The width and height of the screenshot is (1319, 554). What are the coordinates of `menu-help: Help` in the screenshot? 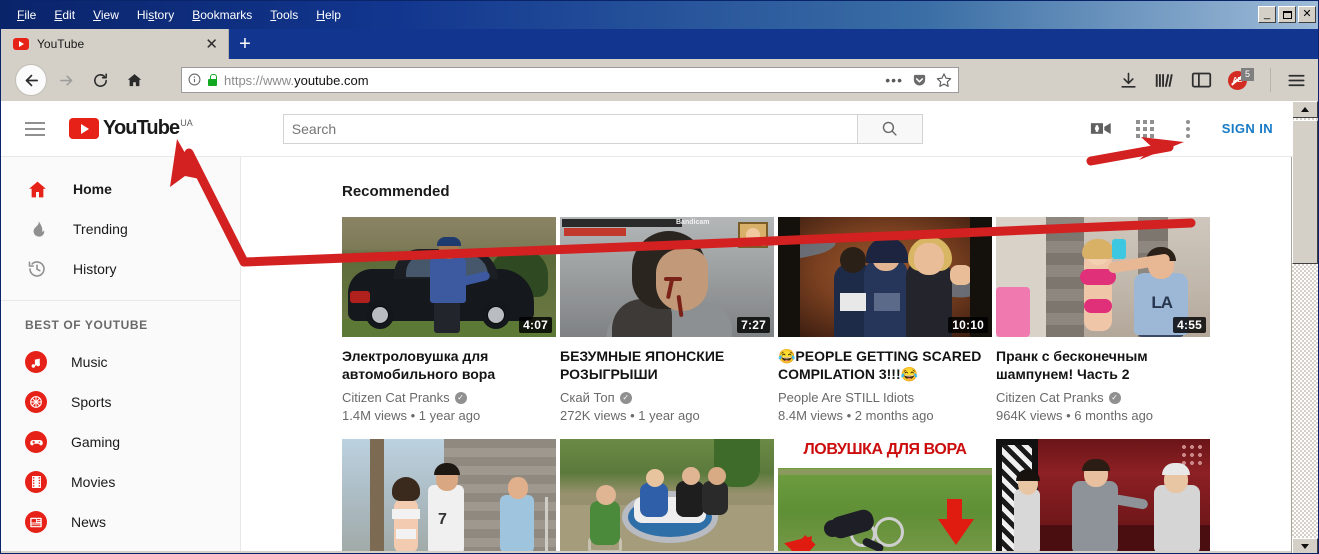 It's located at (328, 15).